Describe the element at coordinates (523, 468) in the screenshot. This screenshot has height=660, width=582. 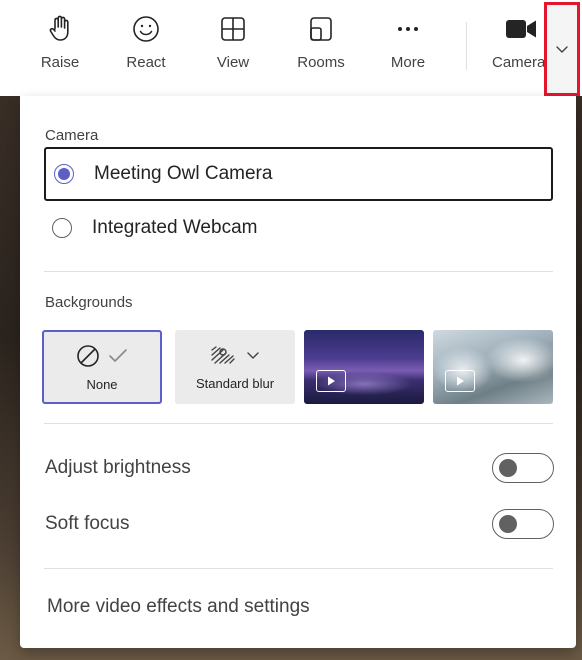
I see `adjust-brightness-toggle` at that location.